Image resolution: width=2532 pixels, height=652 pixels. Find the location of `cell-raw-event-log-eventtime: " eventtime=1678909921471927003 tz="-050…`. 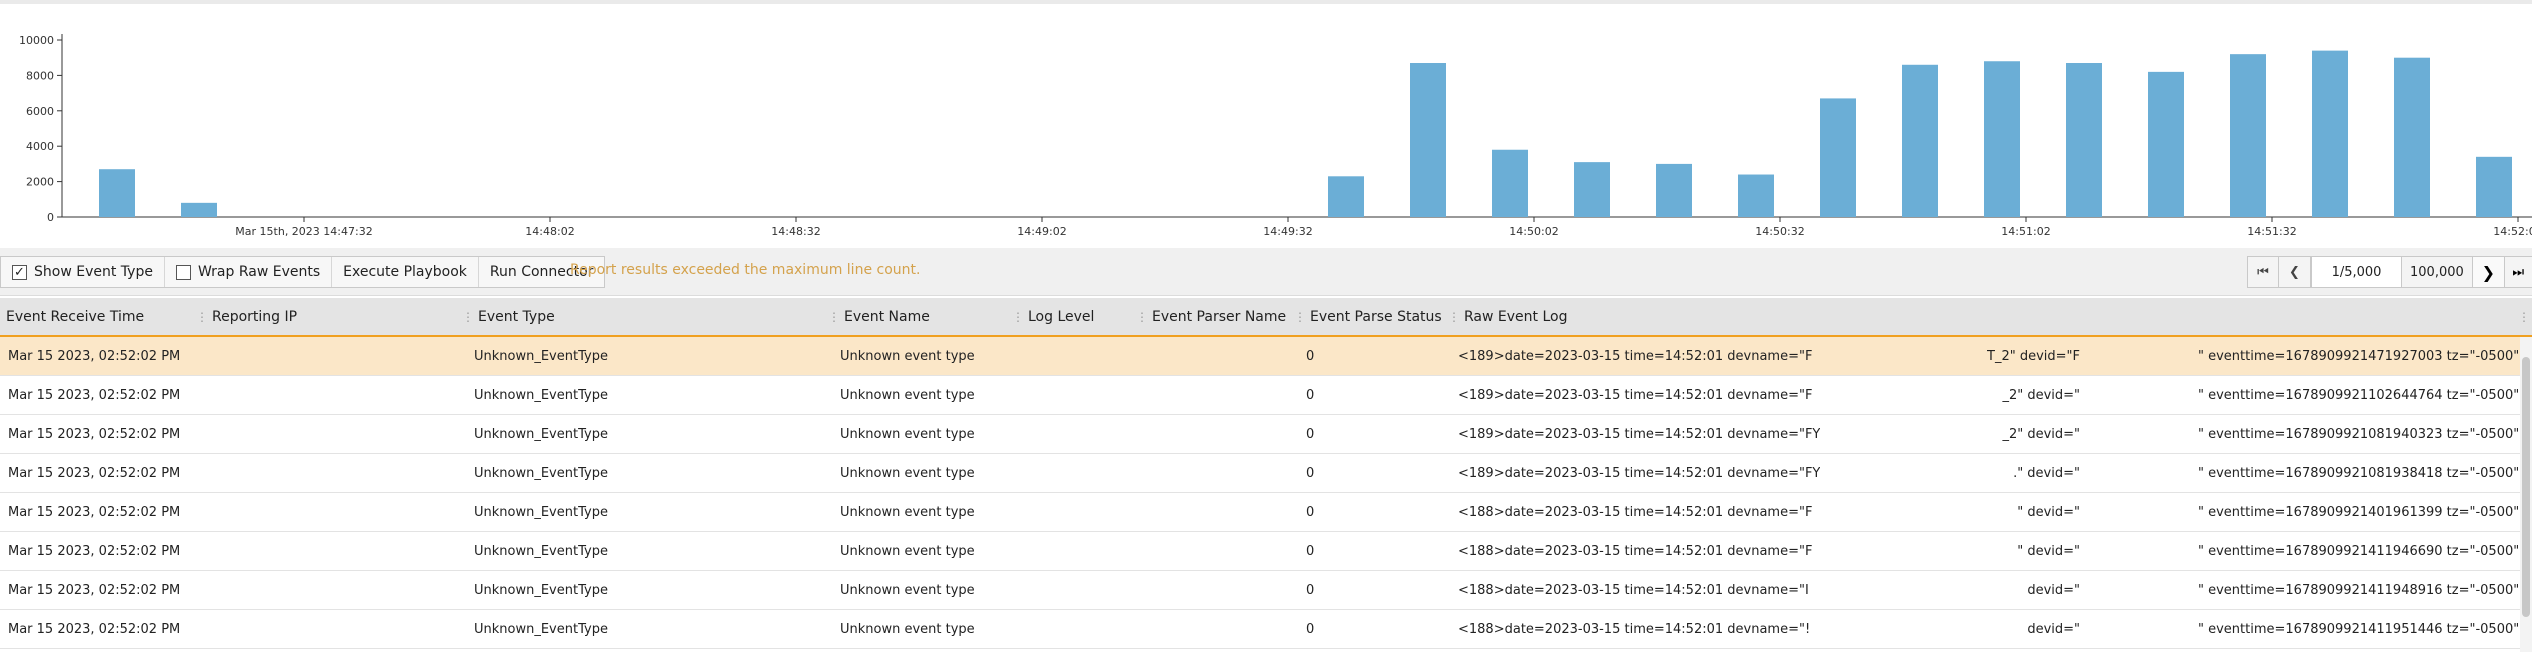

cell-raw-event-log-eventtime: " eventtime=1678909921471927003 tz="-050… is located at coordinates (2365, 356).